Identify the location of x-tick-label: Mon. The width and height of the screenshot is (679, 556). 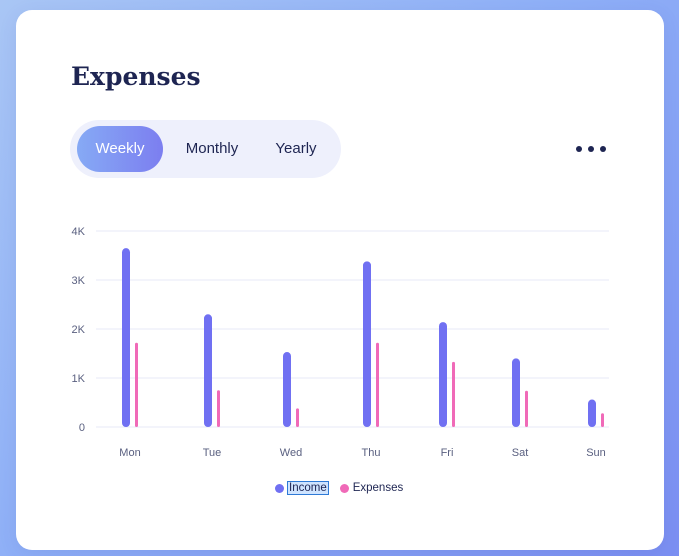
(129, 453).